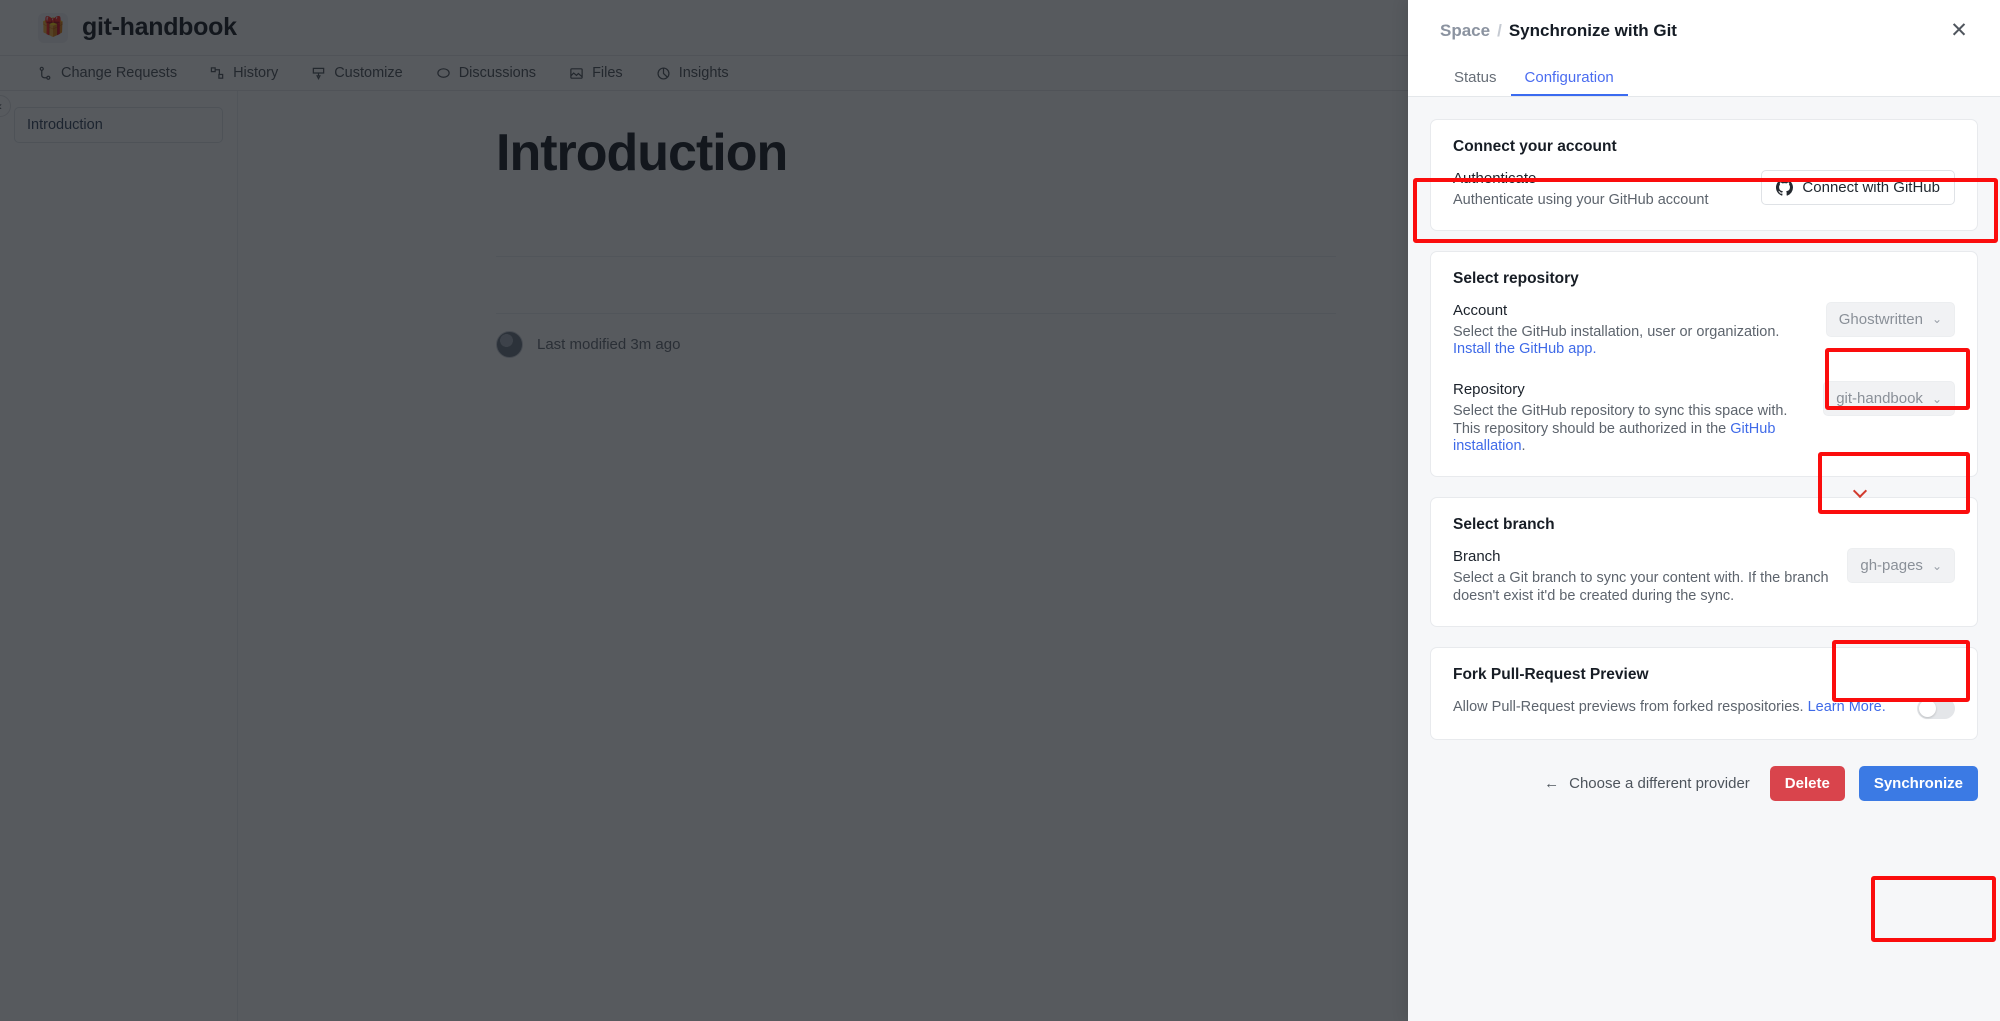  I want to click on delete-button: Delete, so click(1807, 783).